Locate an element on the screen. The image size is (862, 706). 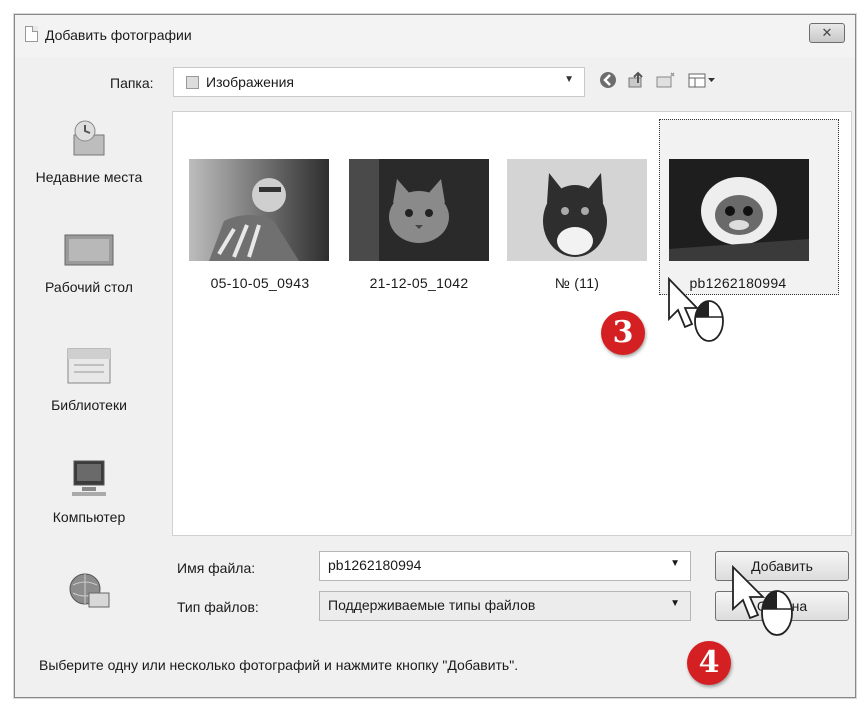
file-name-label: № (11) is located at coordinates (577, 283).